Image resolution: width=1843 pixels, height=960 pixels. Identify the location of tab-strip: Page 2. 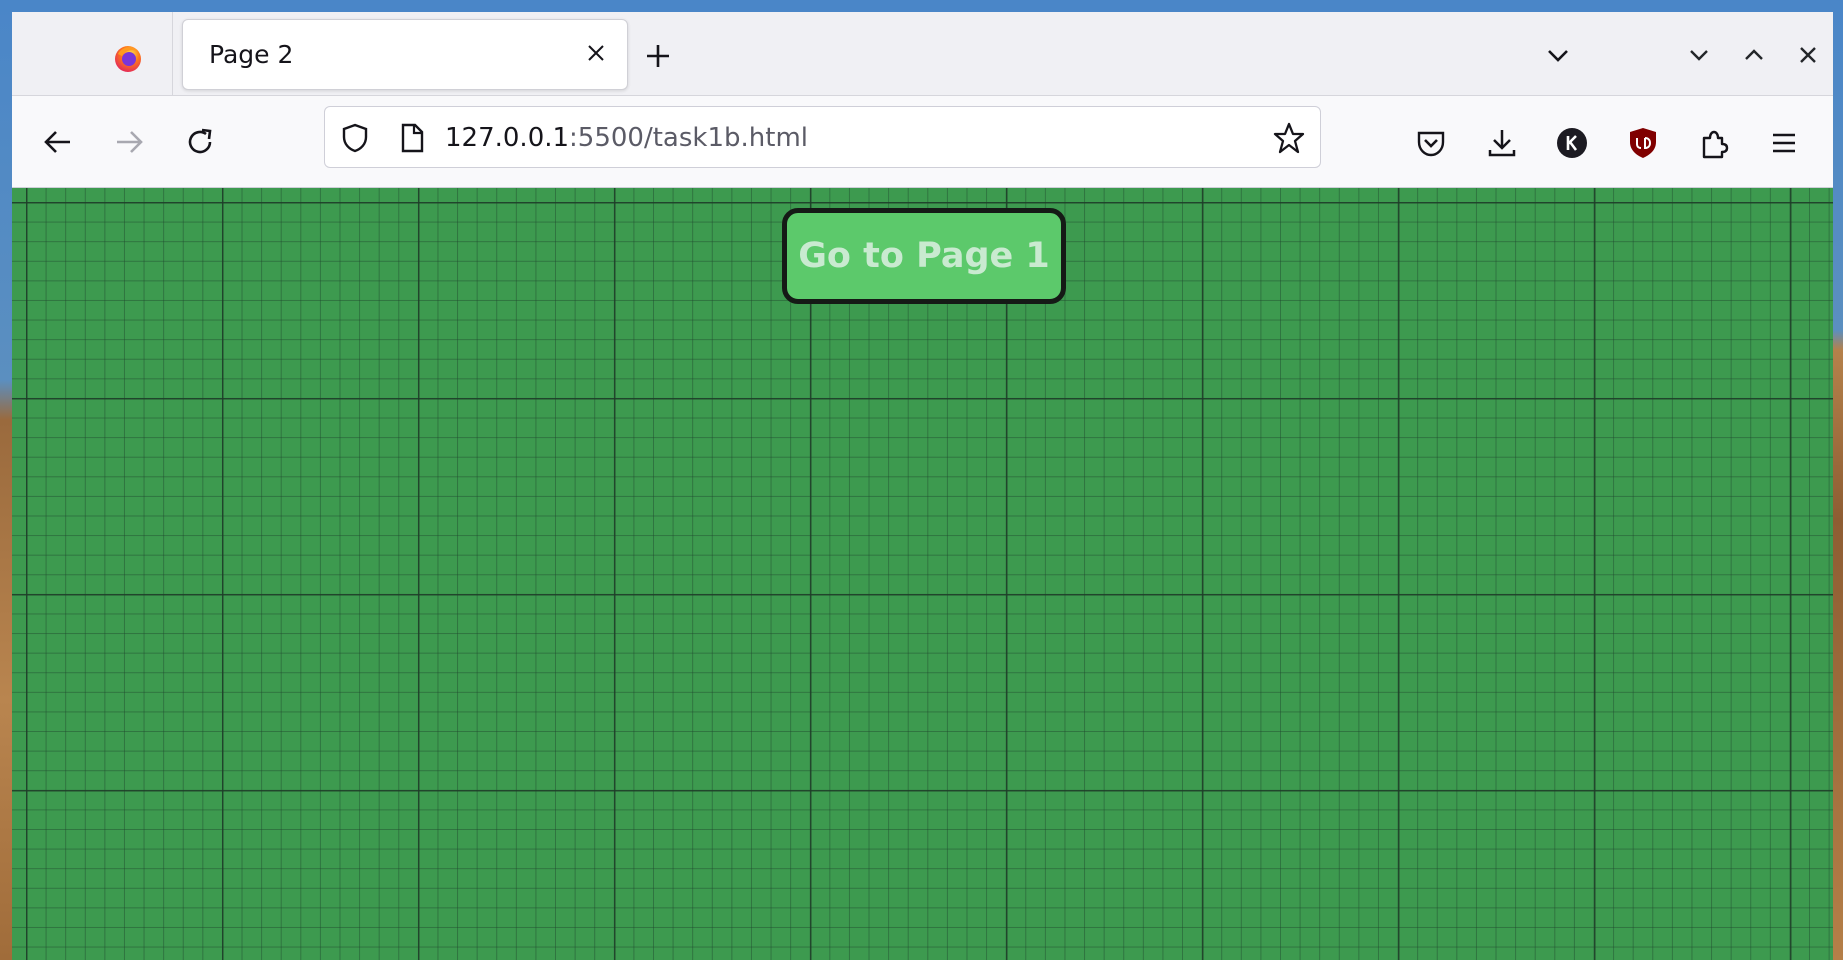
(922, 54).